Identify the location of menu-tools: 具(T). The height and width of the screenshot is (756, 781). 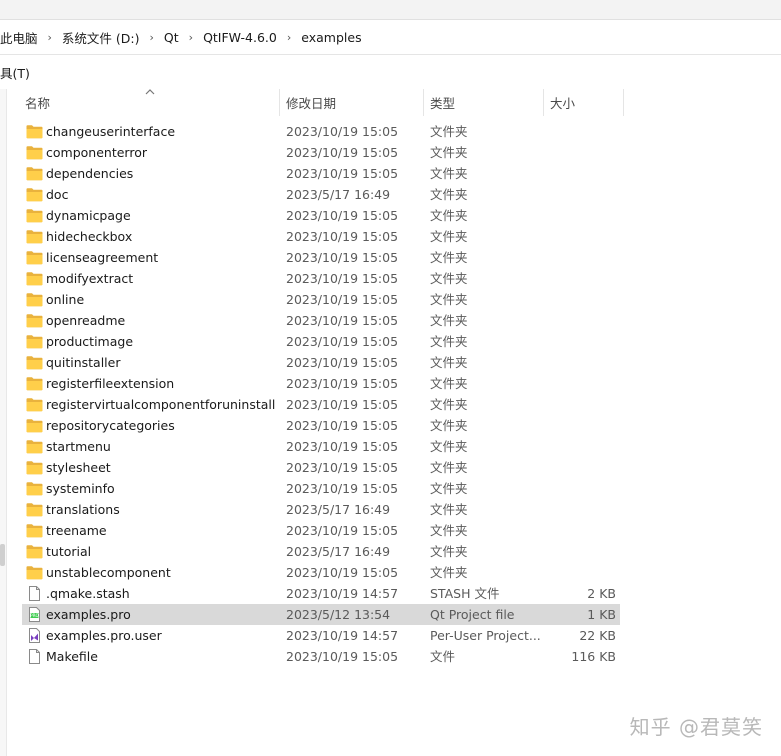
(15, 72).